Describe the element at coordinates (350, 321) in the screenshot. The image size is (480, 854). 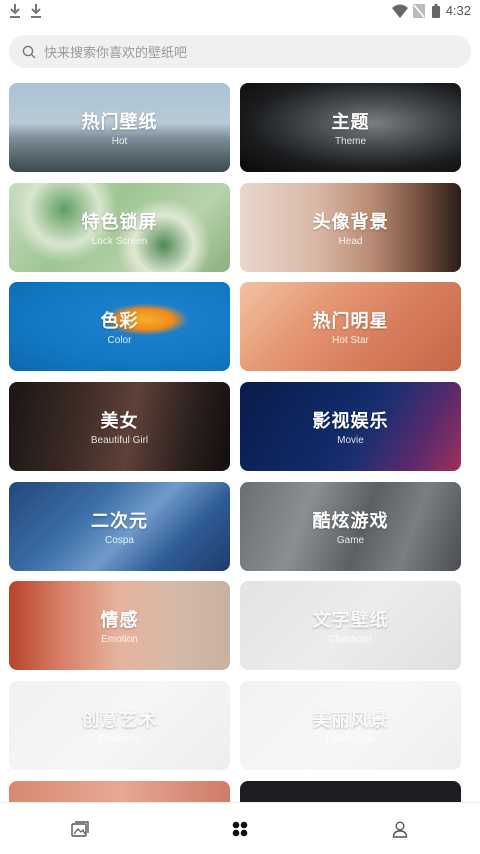
I see `category-title: 热门明星` at that location.